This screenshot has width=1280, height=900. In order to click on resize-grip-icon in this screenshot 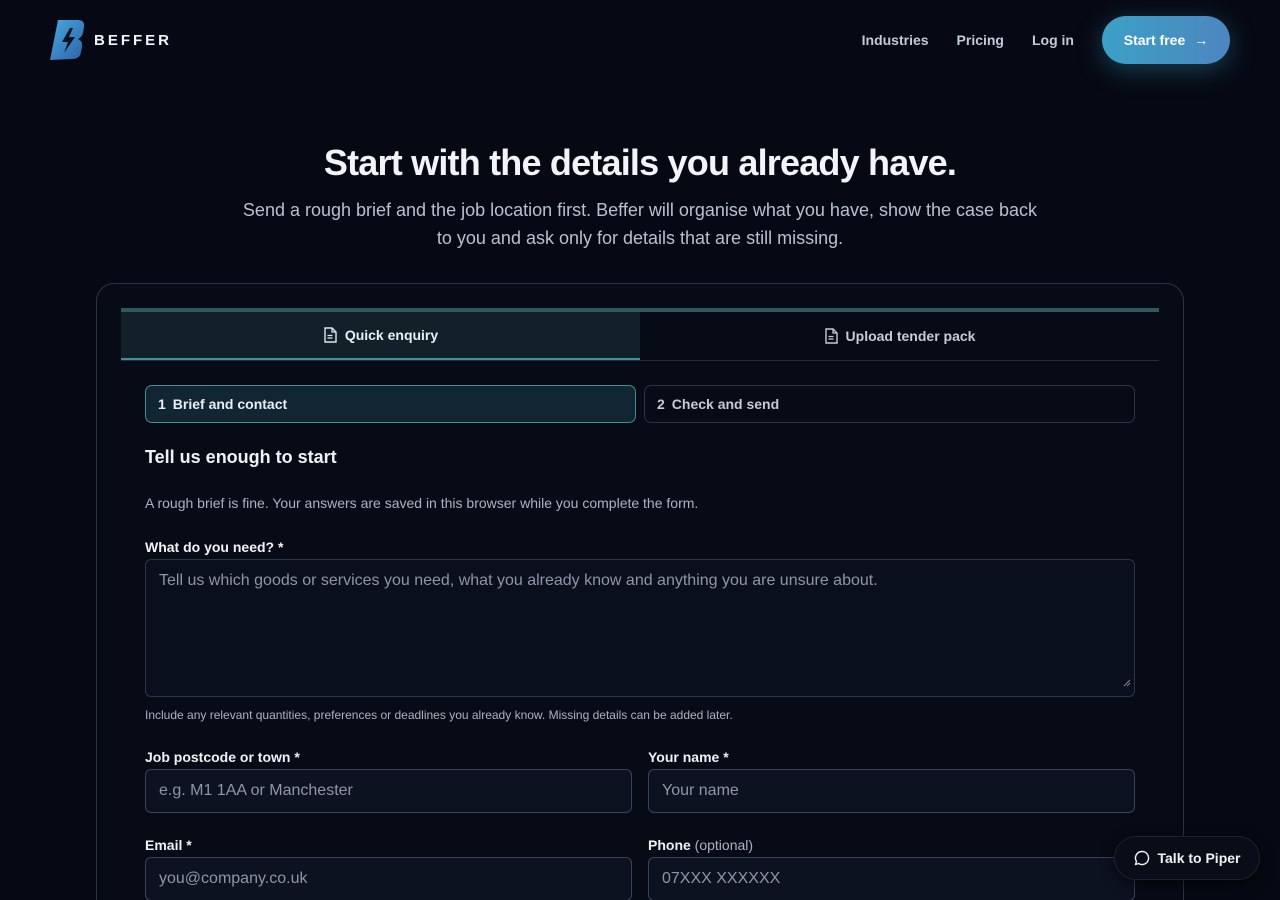, I will do `click(1127, 683)`.